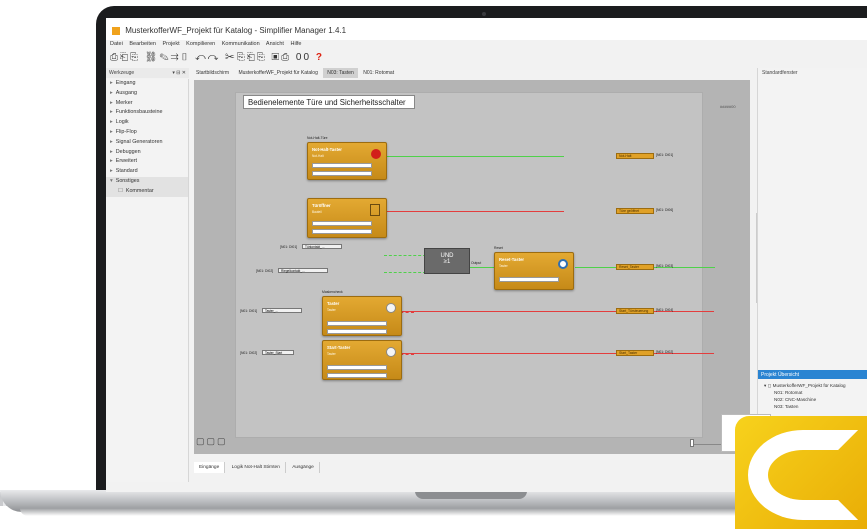 Image resolution: width=867 pixels, height=529 pixels. I want to click on sidebar-item-sonstiges: ▾ Sonstiges, so click(147, 181).